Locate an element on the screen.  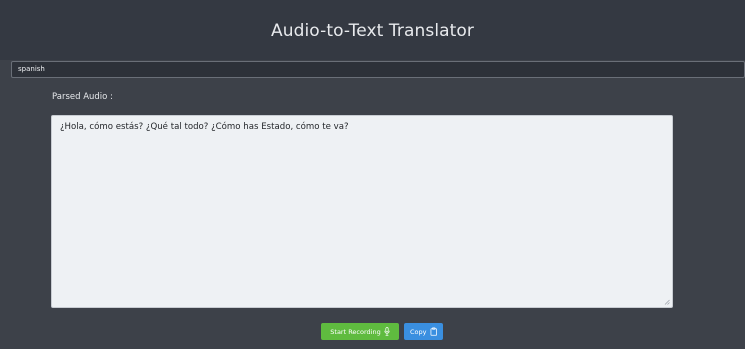
clipboard-icon is located at coordinates (433, 331).